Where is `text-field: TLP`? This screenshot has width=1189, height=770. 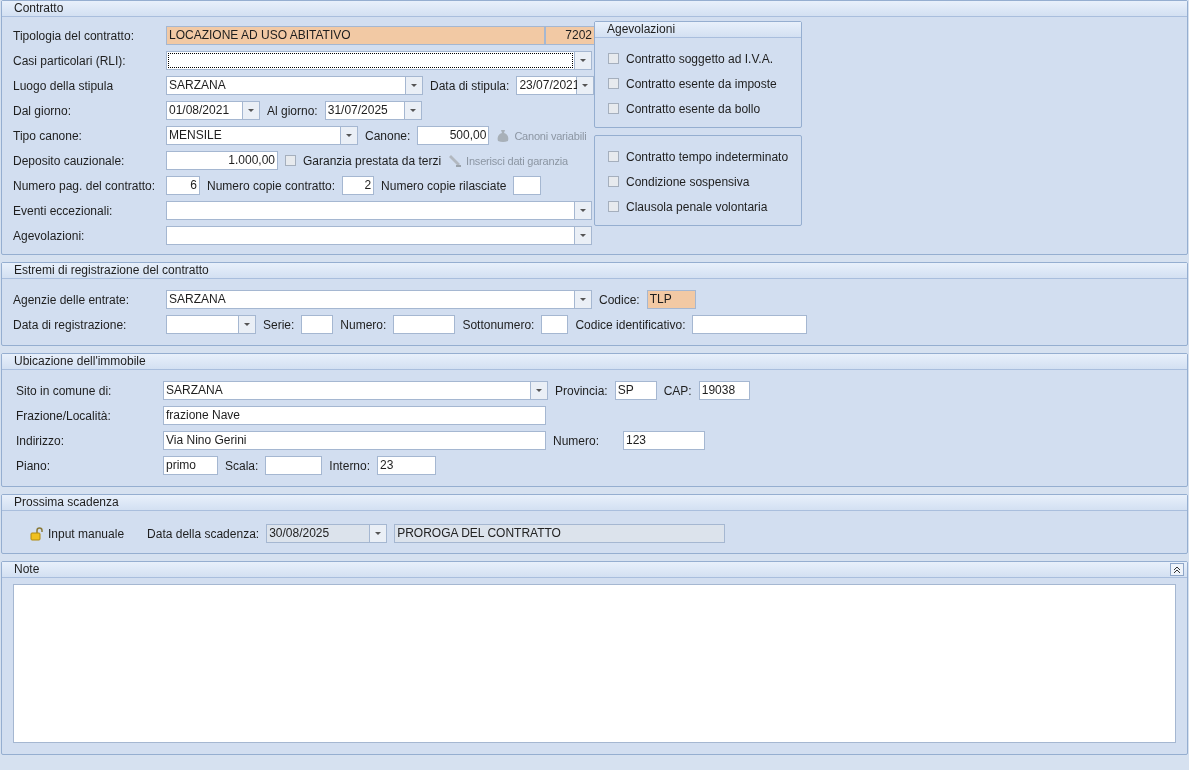
text-field: TLP is located at coordinates (671, 299).